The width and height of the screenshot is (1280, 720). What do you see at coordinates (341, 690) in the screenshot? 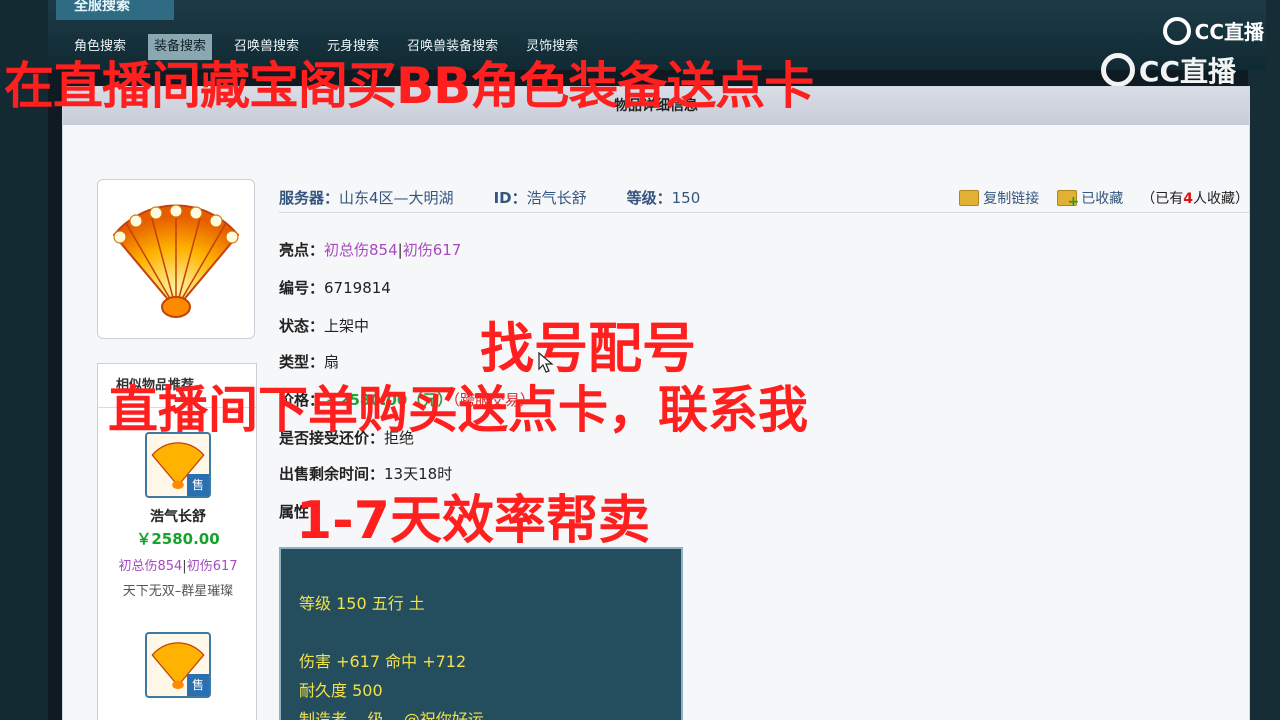
I see `attribute-line: 耐久度 500` at bounding box center [341, 690].